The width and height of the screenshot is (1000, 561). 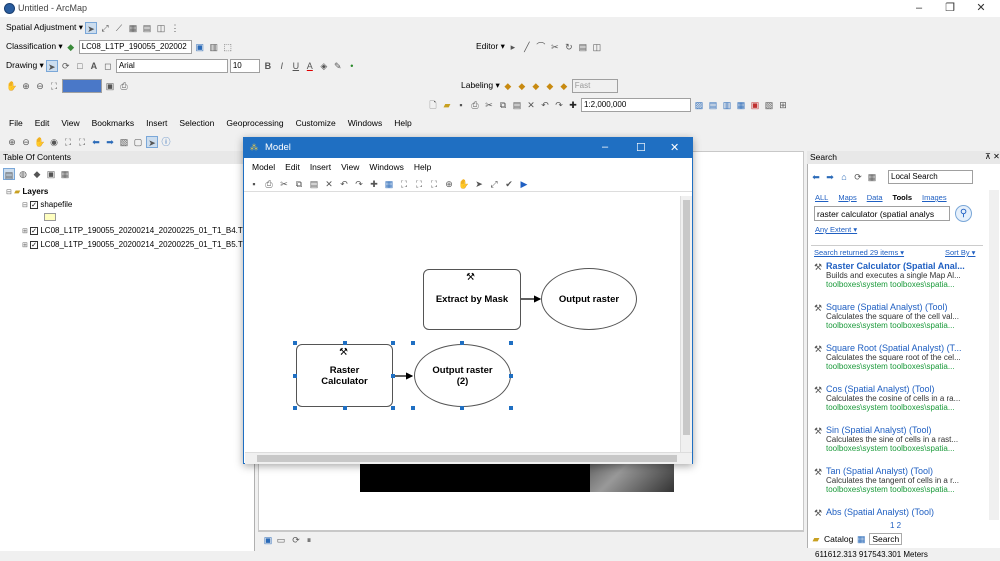 I want to click on chart-icon: ▥, so click(x=214, y=47).